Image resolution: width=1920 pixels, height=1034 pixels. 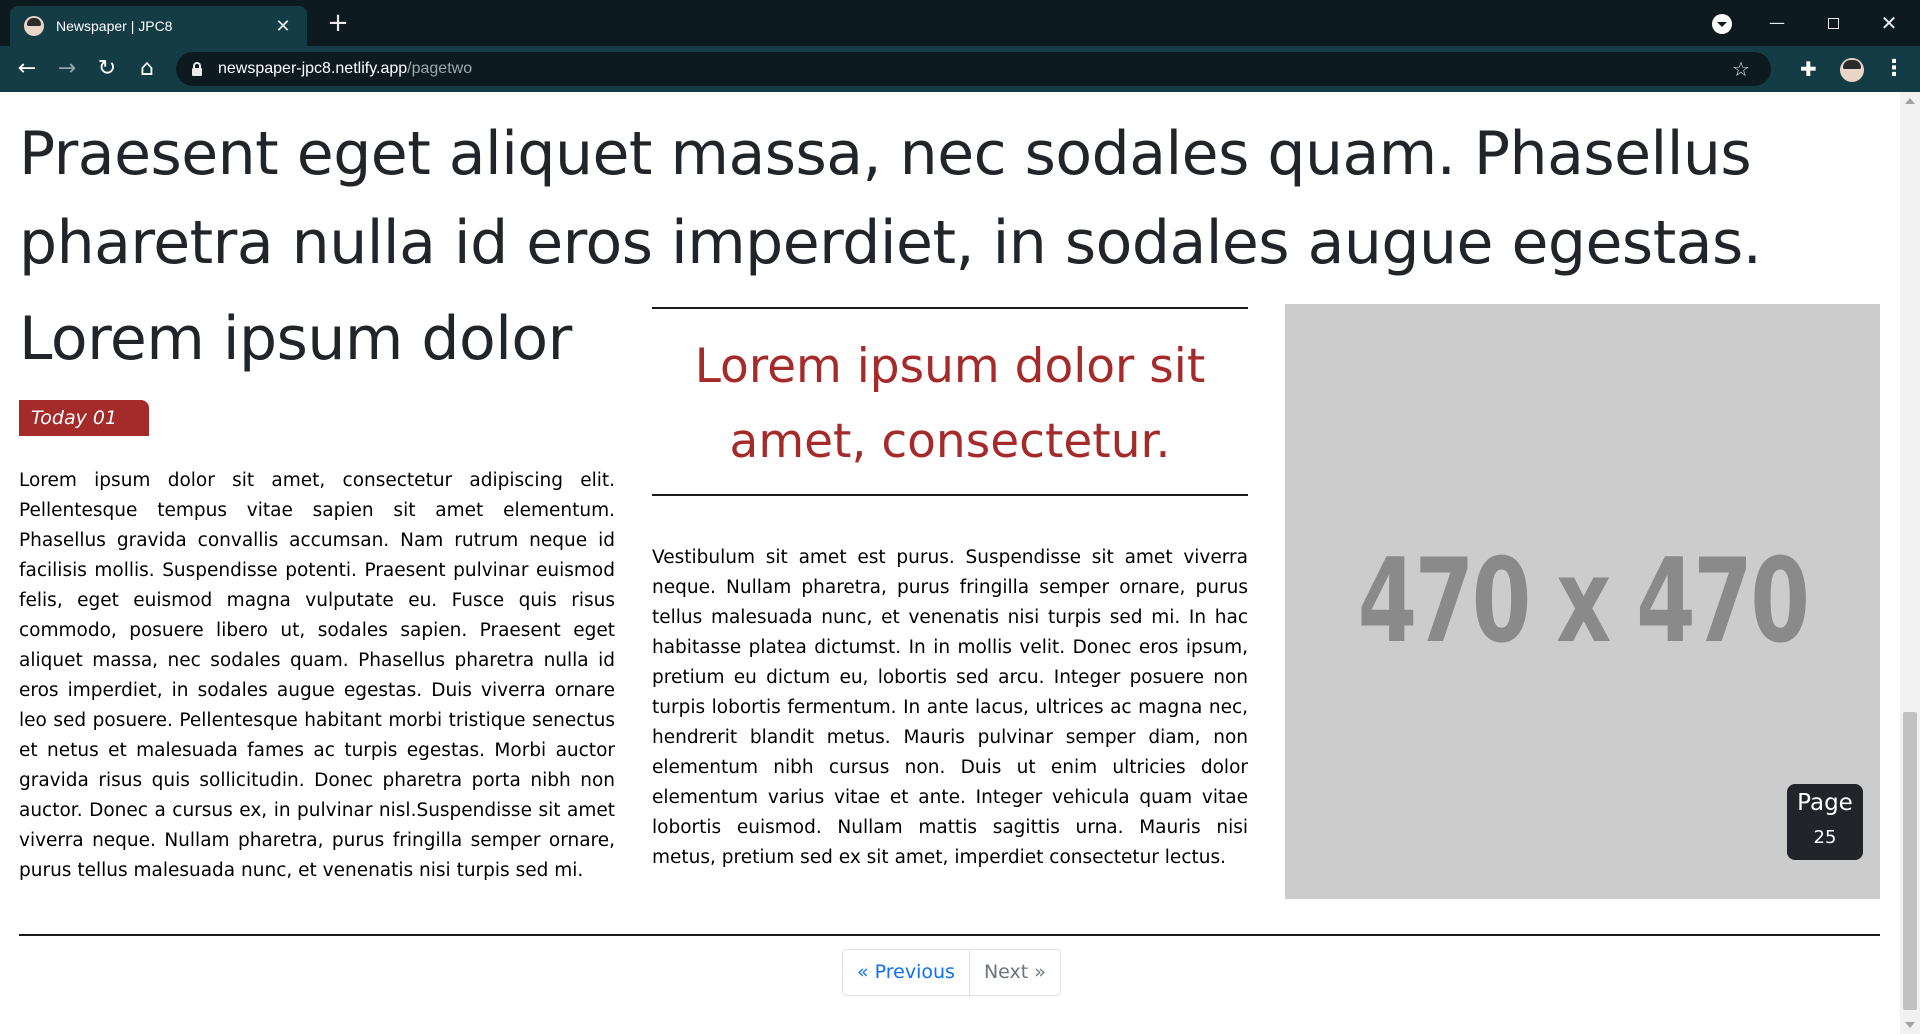 I want to click on story-title: Lorem ipsum dolor, so click(x=295, y=339).